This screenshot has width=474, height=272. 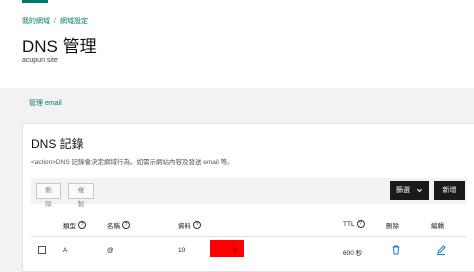 I want to click on column-header-edit: 編輯, so click(x=437, y=225).